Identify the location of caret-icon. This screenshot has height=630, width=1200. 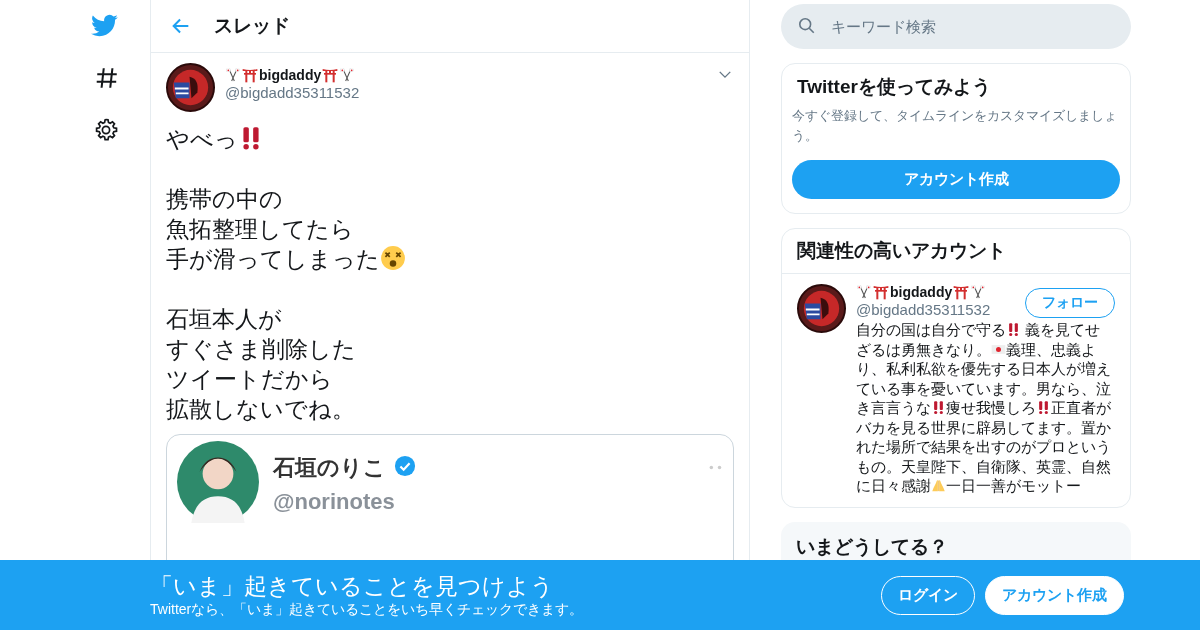
(725, 74).